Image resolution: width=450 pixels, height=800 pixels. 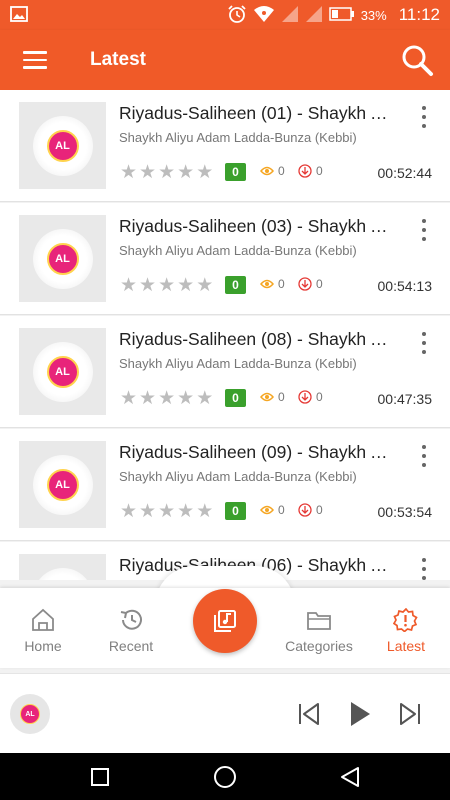 What do you see at coordinates (118, 59) in the screenshot?
I see `page-title: Latest` at bounding box center [118, 59].